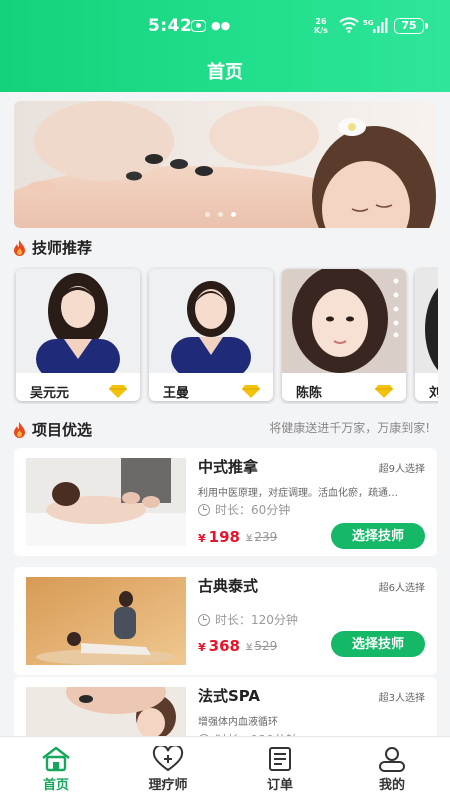 This screenshot has width=450, height=800. Describe the element at coordinates (401, 469) in the screenshot. I see `project-popularity: 超9人选择` at that location.